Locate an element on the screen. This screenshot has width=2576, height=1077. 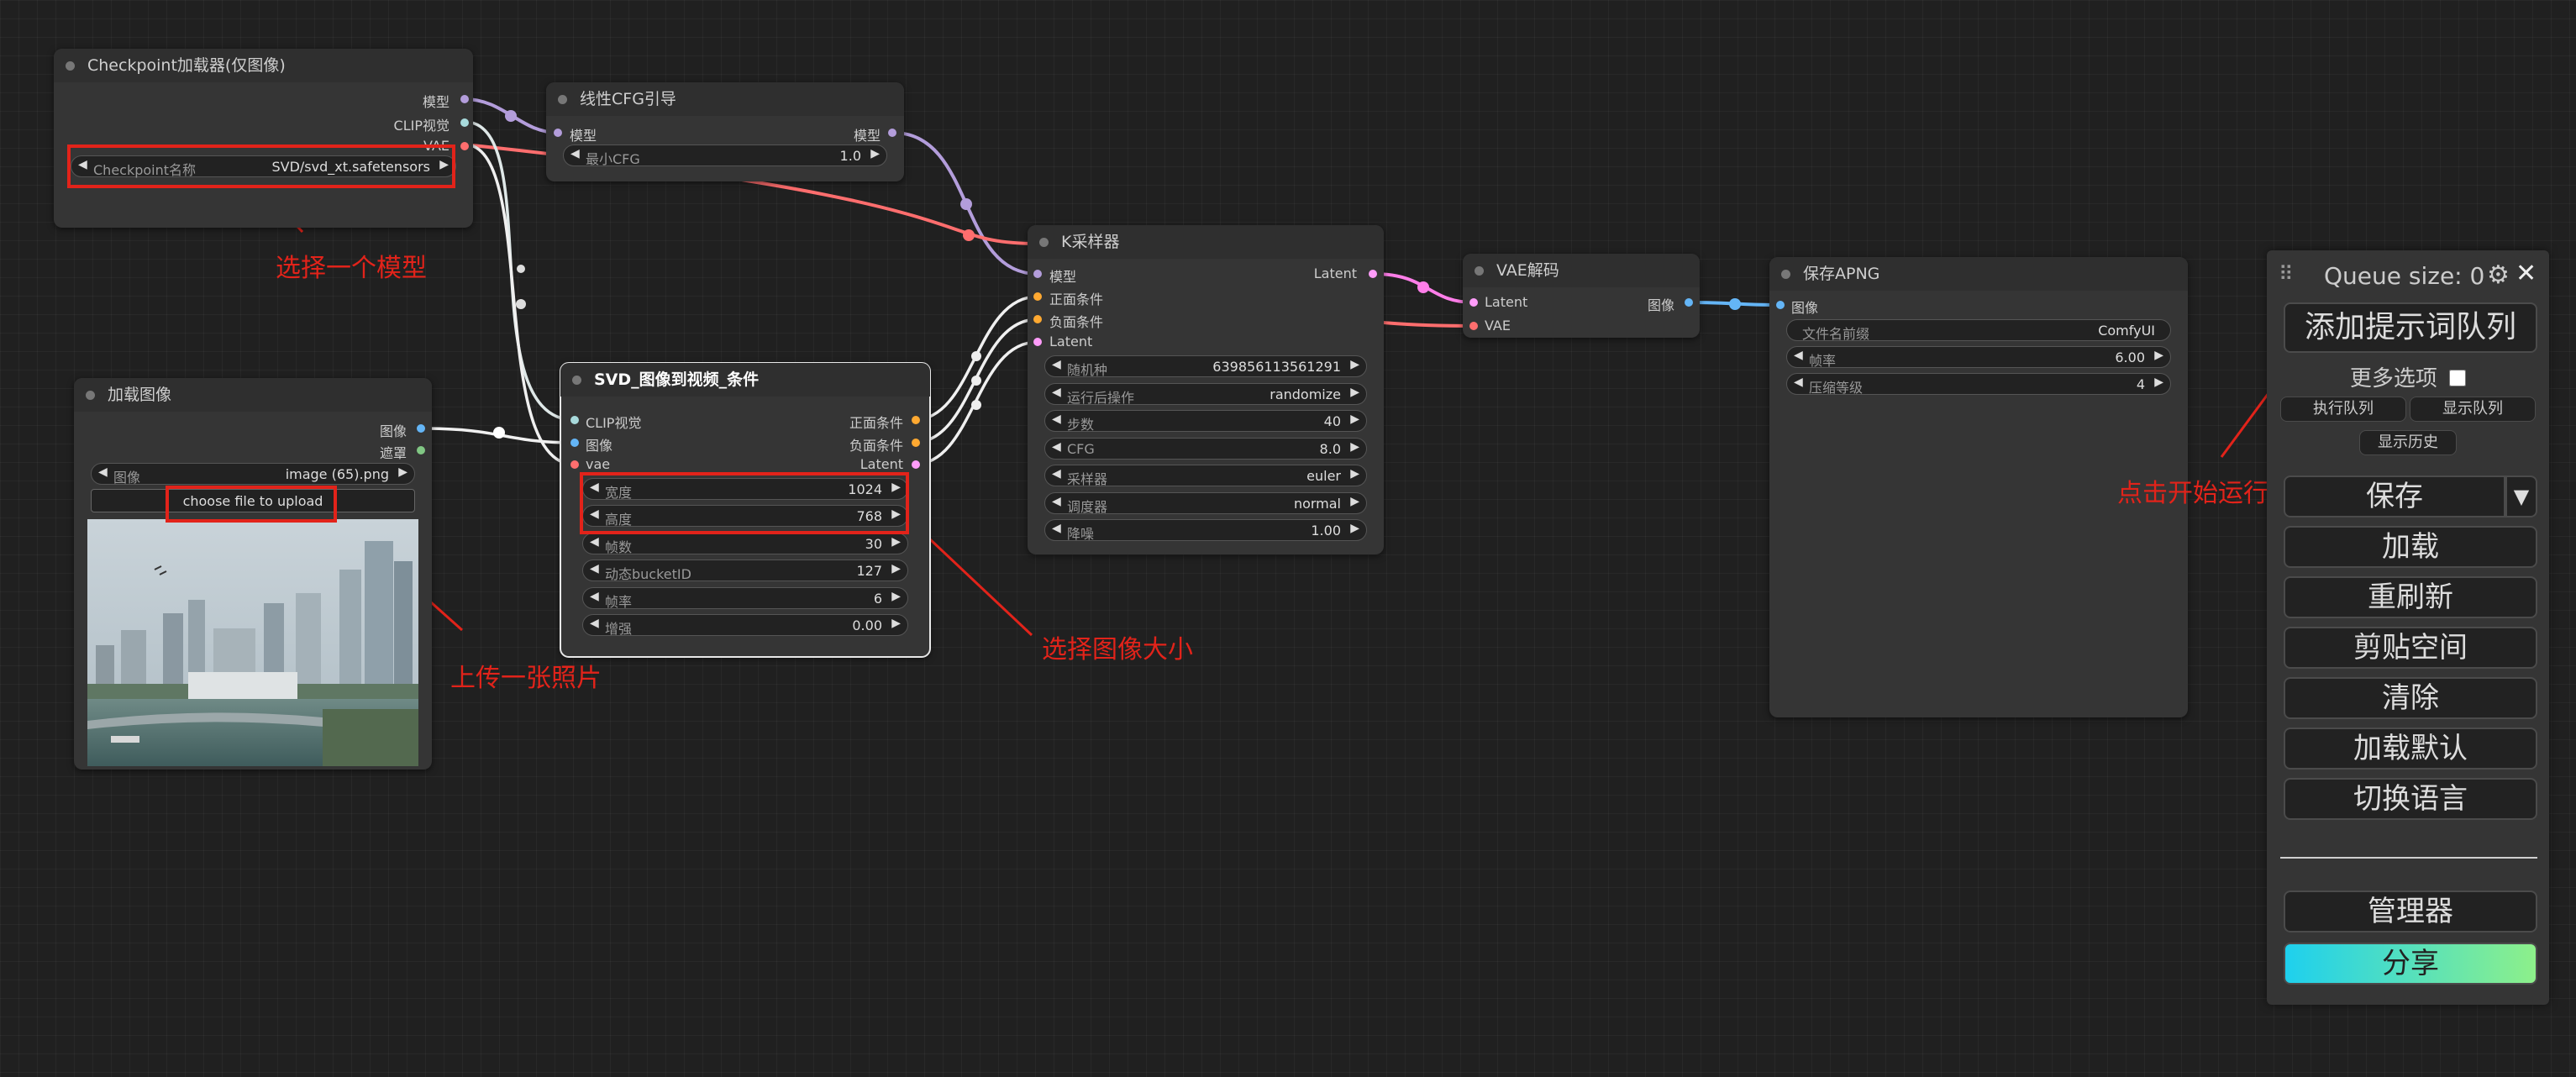
show-history-button: 显示历史 is located at coordinates (2408, 442).